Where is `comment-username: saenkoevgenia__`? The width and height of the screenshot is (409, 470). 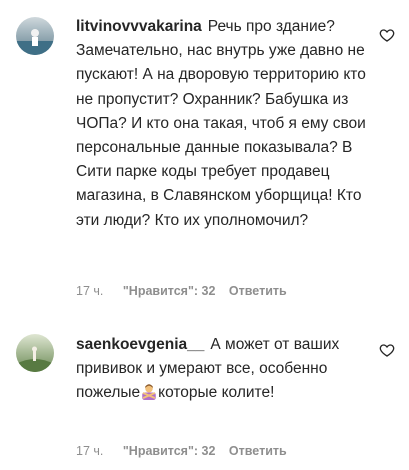 comment-username: saenkoevgenia__ is located at coordinates (140, 344).